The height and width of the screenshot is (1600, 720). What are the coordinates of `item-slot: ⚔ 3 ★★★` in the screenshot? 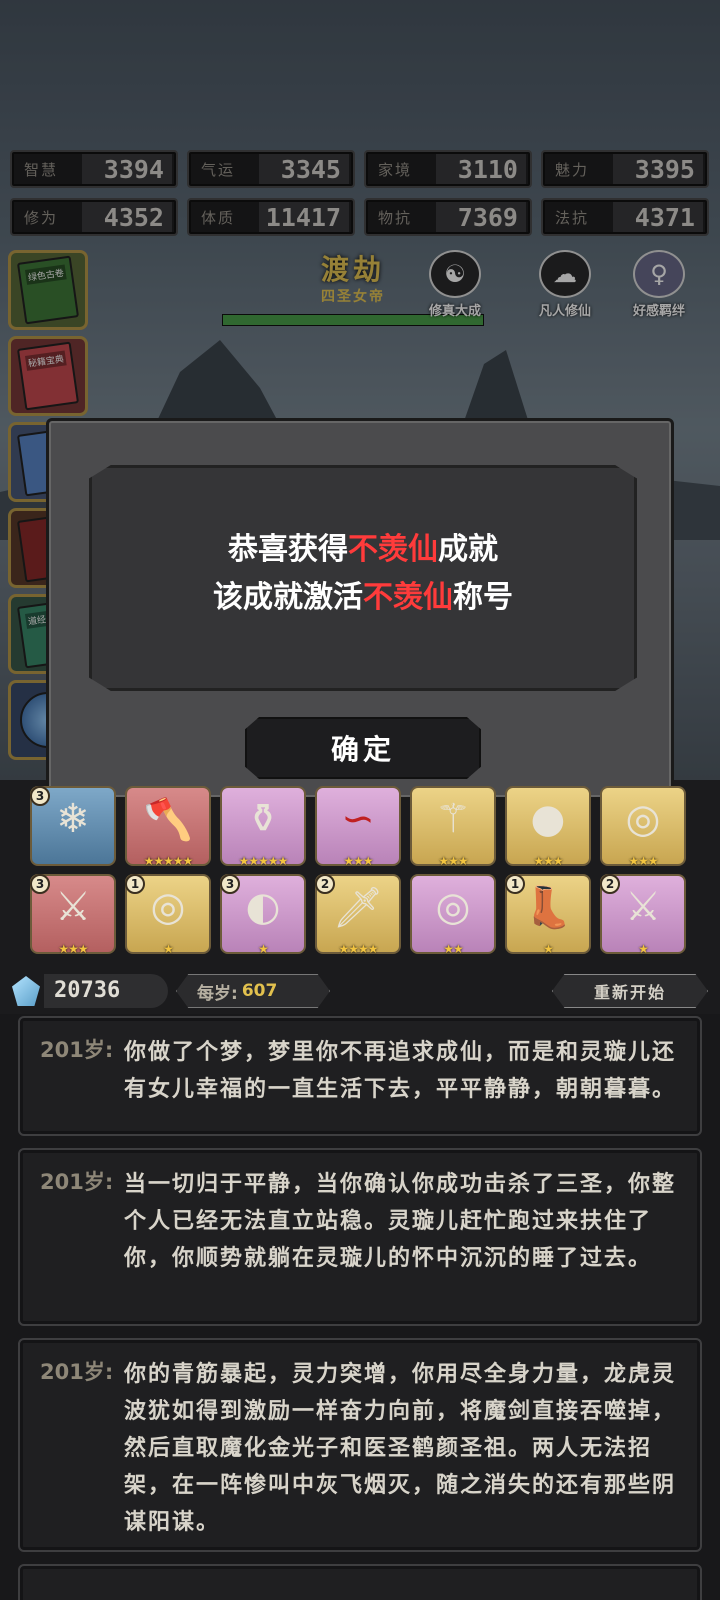 It's located at (73, 915).